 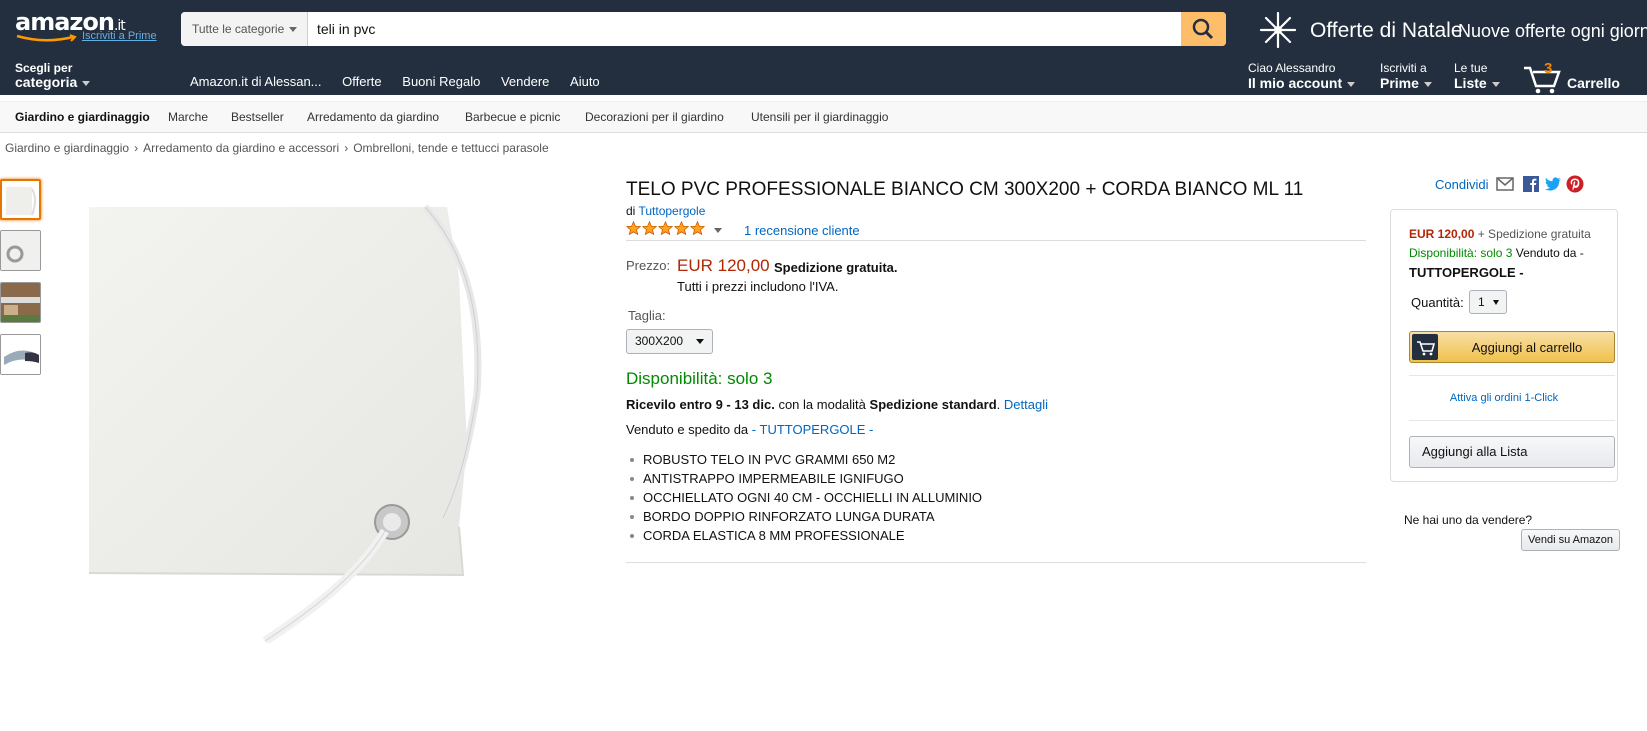 I want to click on product-byline: di Tuttopergole, so click(x=665, y=211).